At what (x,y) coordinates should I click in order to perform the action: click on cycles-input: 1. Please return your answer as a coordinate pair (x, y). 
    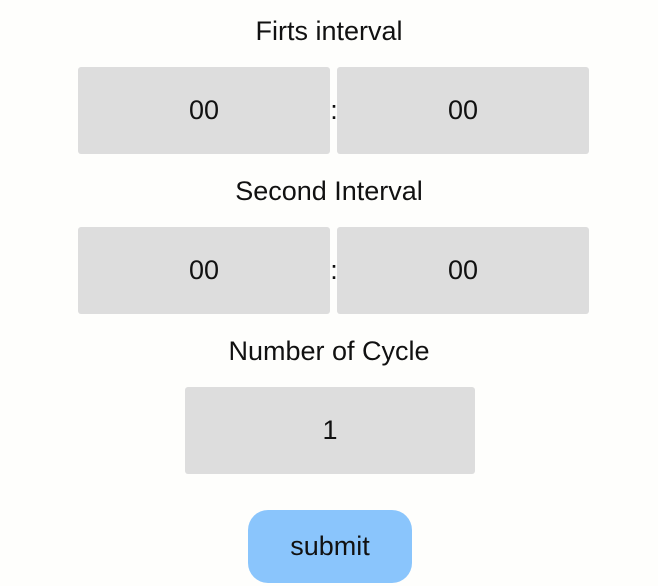
    Looking at the image, I should click on (330, 430).